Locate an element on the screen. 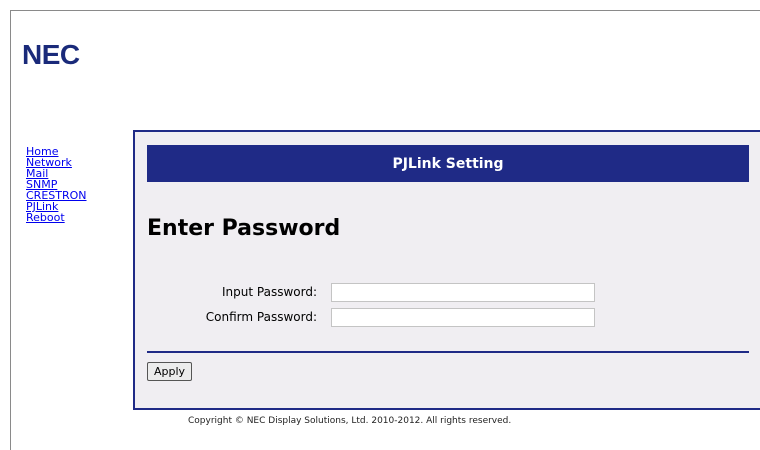  apply-button: Apply is located at coordinates (170, 371).